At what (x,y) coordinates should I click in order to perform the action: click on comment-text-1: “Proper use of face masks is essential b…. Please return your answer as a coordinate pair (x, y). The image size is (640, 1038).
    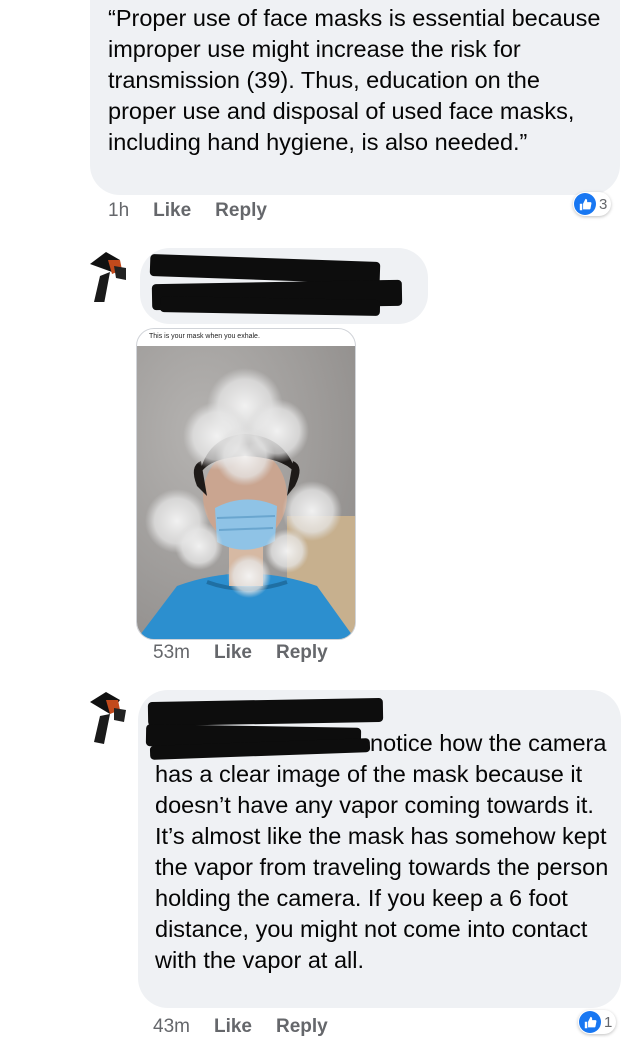
    Looking at the image, I should click on (354, 80).